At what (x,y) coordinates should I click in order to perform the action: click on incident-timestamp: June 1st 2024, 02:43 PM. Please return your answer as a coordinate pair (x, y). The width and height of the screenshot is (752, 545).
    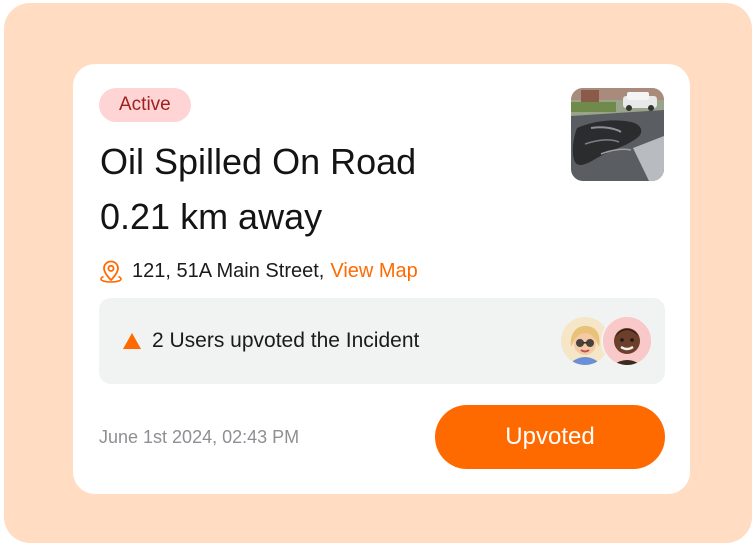
    Looking at the image, I should click on (199, 437).